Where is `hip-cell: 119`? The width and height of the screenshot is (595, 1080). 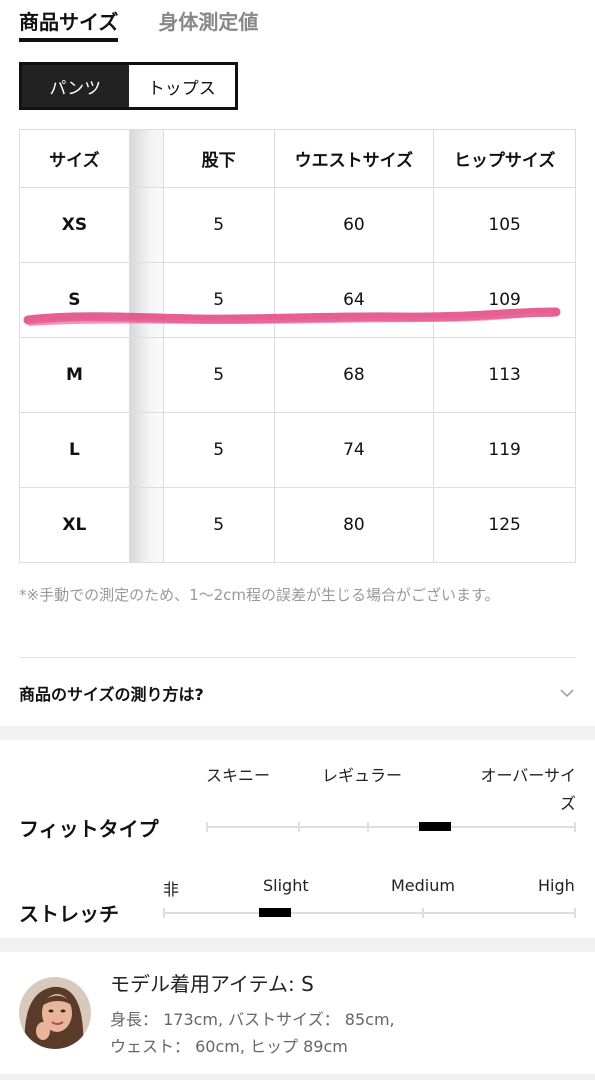 hip-cell: 119 is located at coordinates (505, 450).